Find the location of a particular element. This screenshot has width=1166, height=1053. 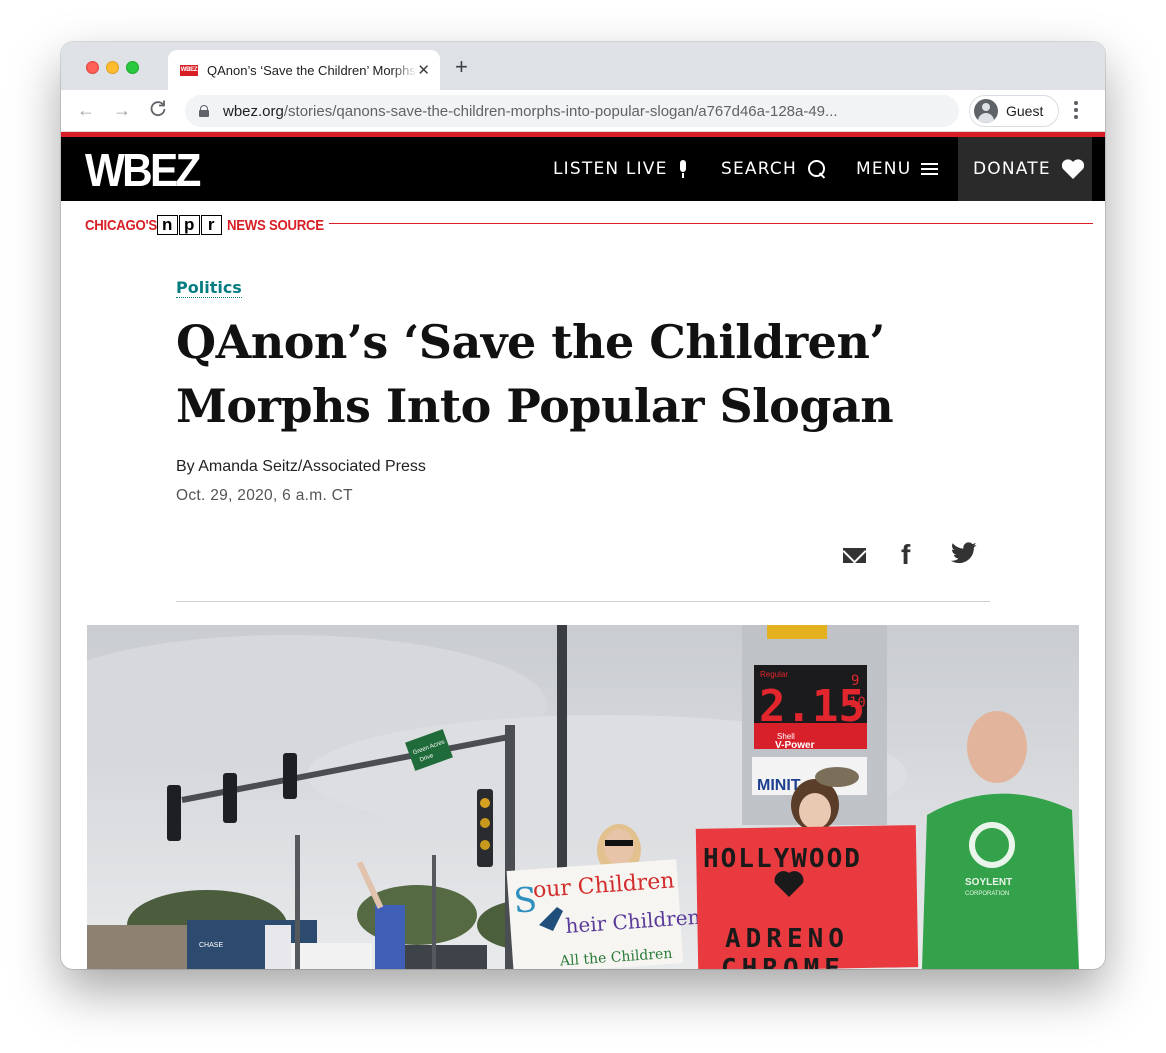

store-sign: MINIT is located at coordinates (779, 785).